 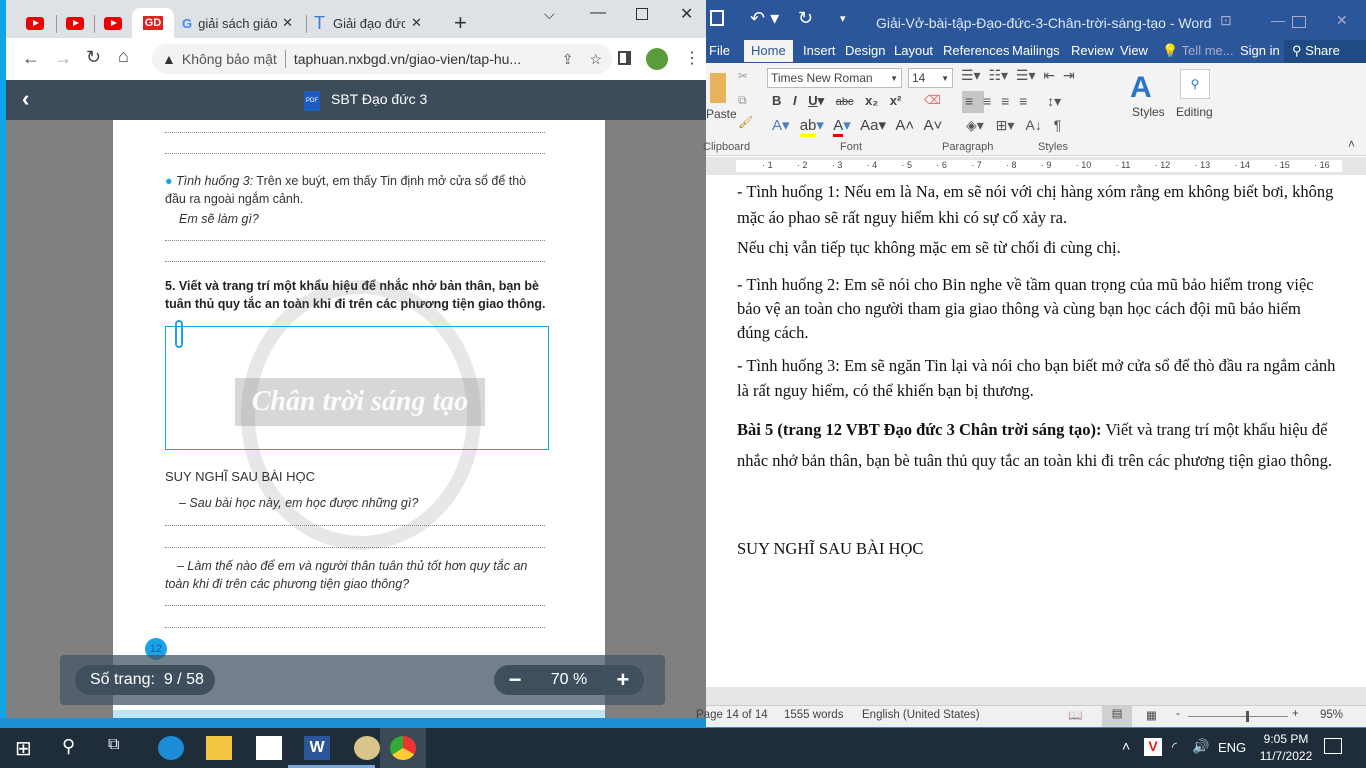 I want to click on font-size-select: 14 ▼, so click(x=930, y=78).